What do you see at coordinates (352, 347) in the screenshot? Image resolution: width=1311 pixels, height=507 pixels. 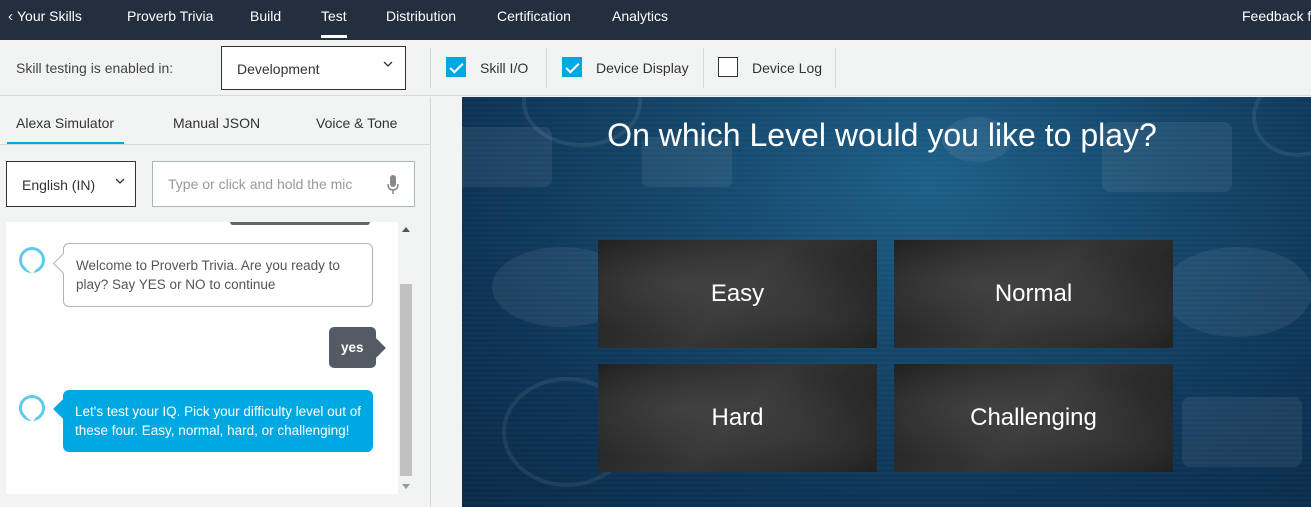 I see `user-message: yes` at bounding box center [352, 347].